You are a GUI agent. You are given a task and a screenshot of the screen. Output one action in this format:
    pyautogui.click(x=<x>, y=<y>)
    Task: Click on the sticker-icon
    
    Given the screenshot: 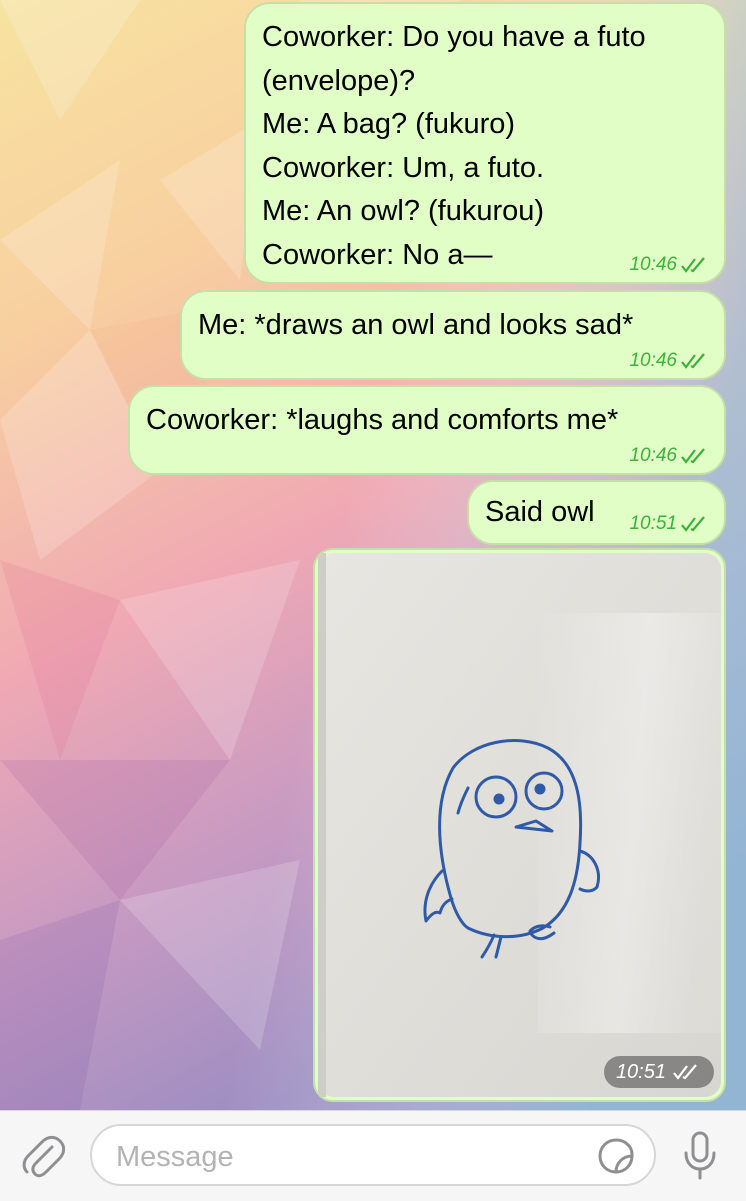 What is the action you would take?
    pyautogui.click(x=616, y=1156)
    